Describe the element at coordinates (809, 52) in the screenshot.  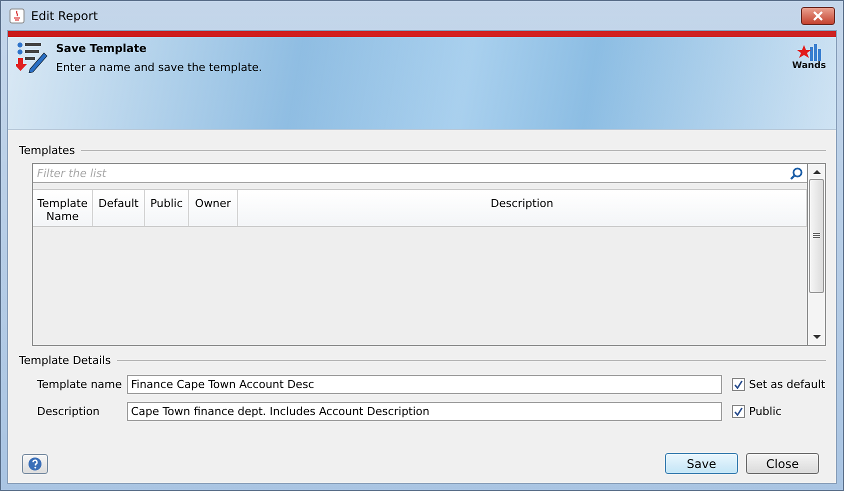
I see `logo-icon` at that location.